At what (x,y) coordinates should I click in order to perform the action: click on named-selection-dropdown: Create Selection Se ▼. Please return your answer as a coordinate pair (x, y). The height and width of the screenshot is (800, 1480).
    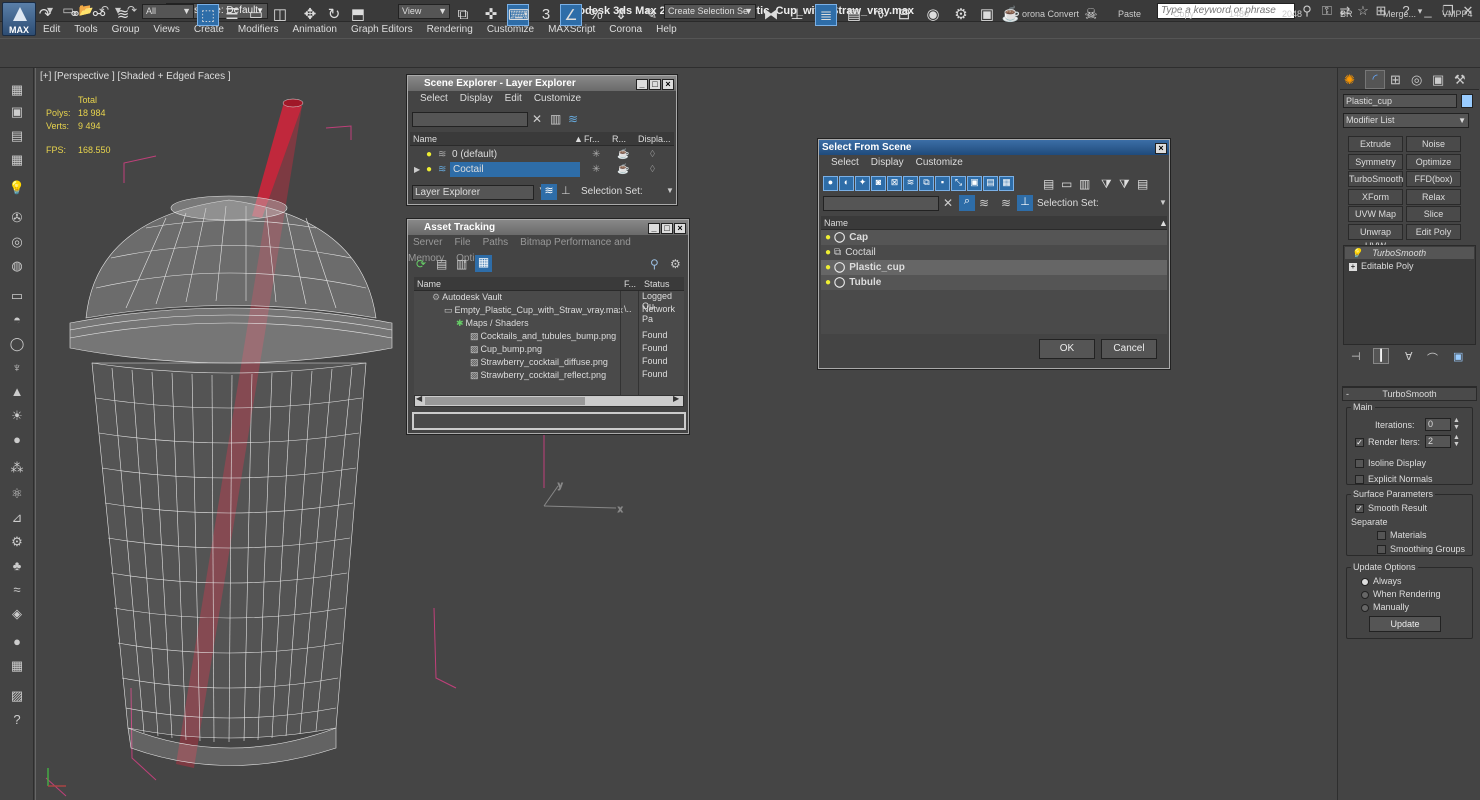
    Looking at the image, I should click on (710, 11).